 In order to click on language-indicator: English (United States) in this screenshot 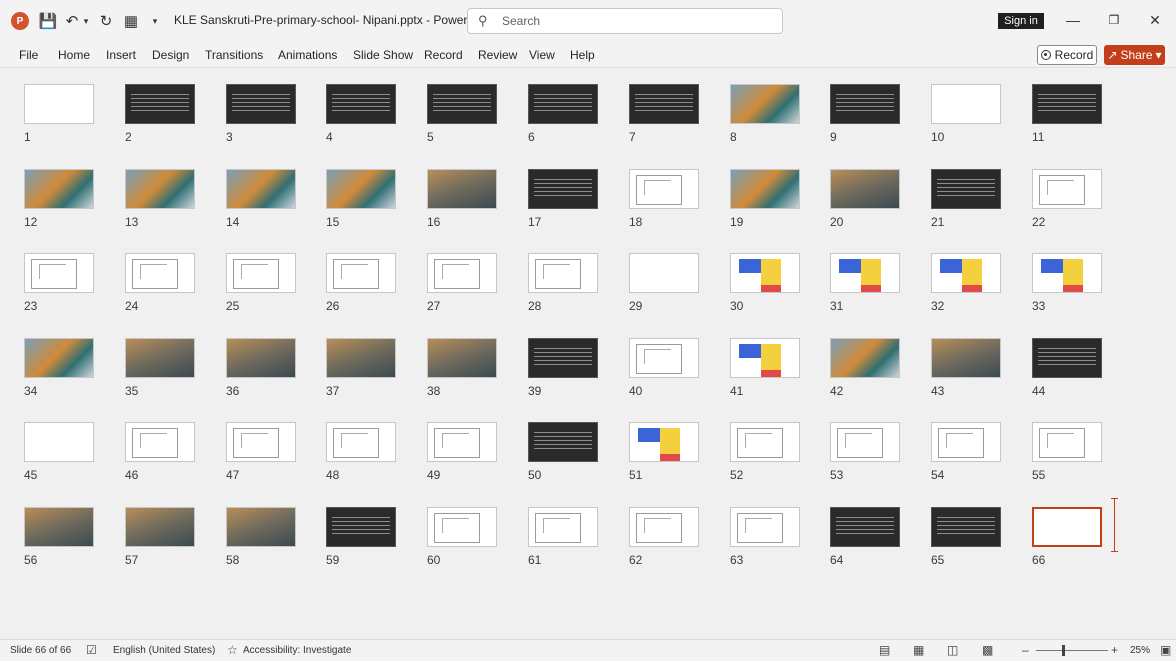, I will do `click(164, 650)`.